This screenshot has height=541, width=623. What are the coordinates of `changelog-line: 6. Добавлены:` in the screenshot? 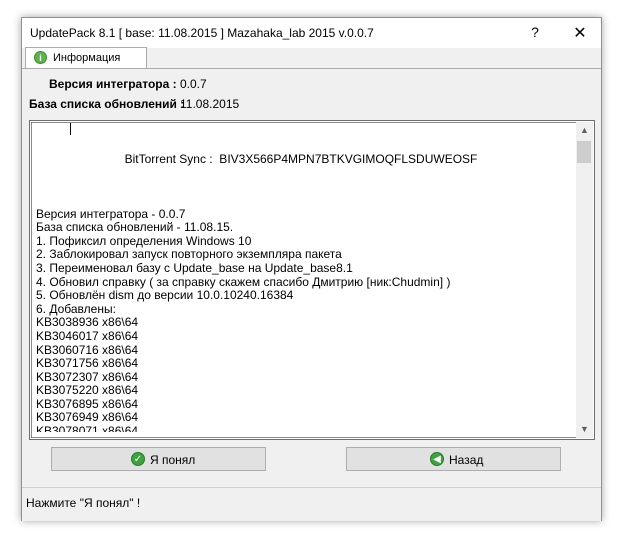 It's located at (76, 308).